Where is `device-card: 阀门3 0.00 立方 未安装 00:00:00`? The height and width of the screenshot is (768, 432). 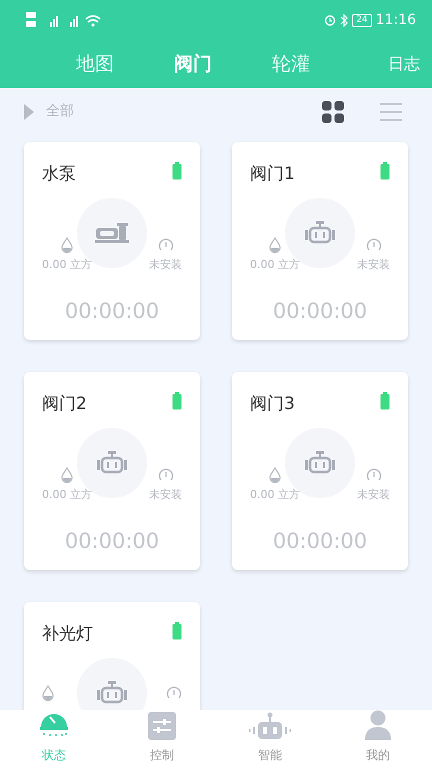
device-card: 阀门3 0.00 立方 未安装 00:00:00 is located at coordinates (320, 471).